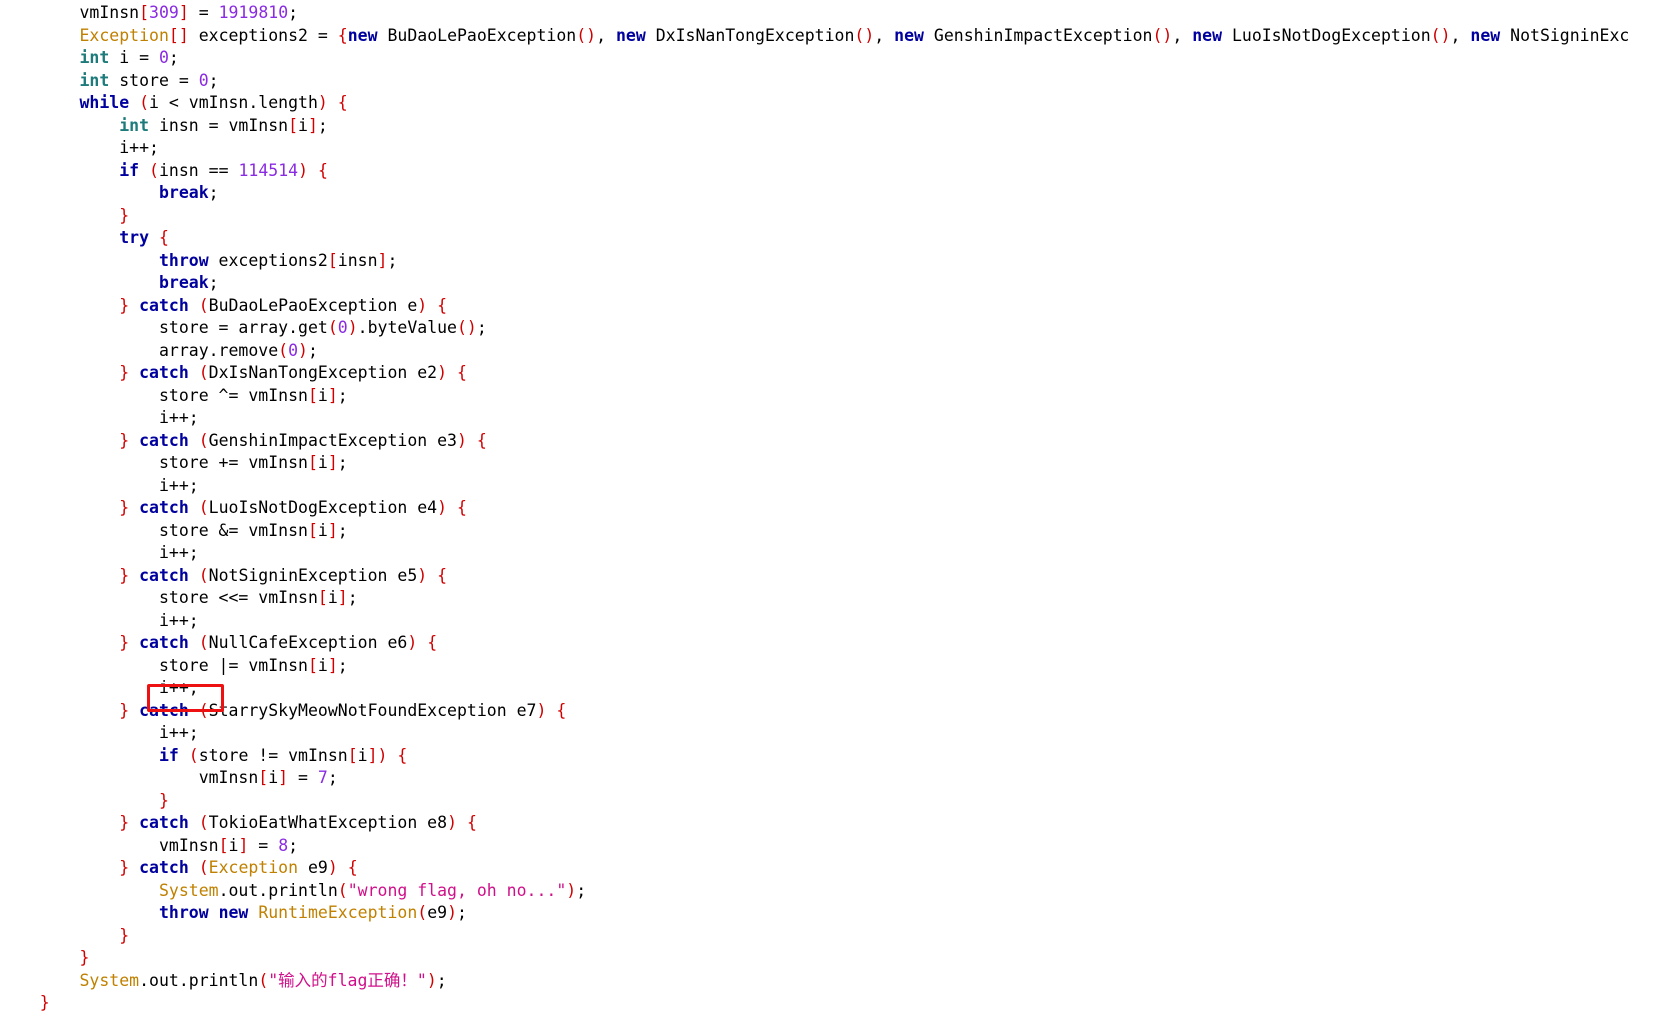  Describe the element at coordinates (814, 328) in the screenshot. I see `code-line: store = array.get(0).byteValue();` at that location.